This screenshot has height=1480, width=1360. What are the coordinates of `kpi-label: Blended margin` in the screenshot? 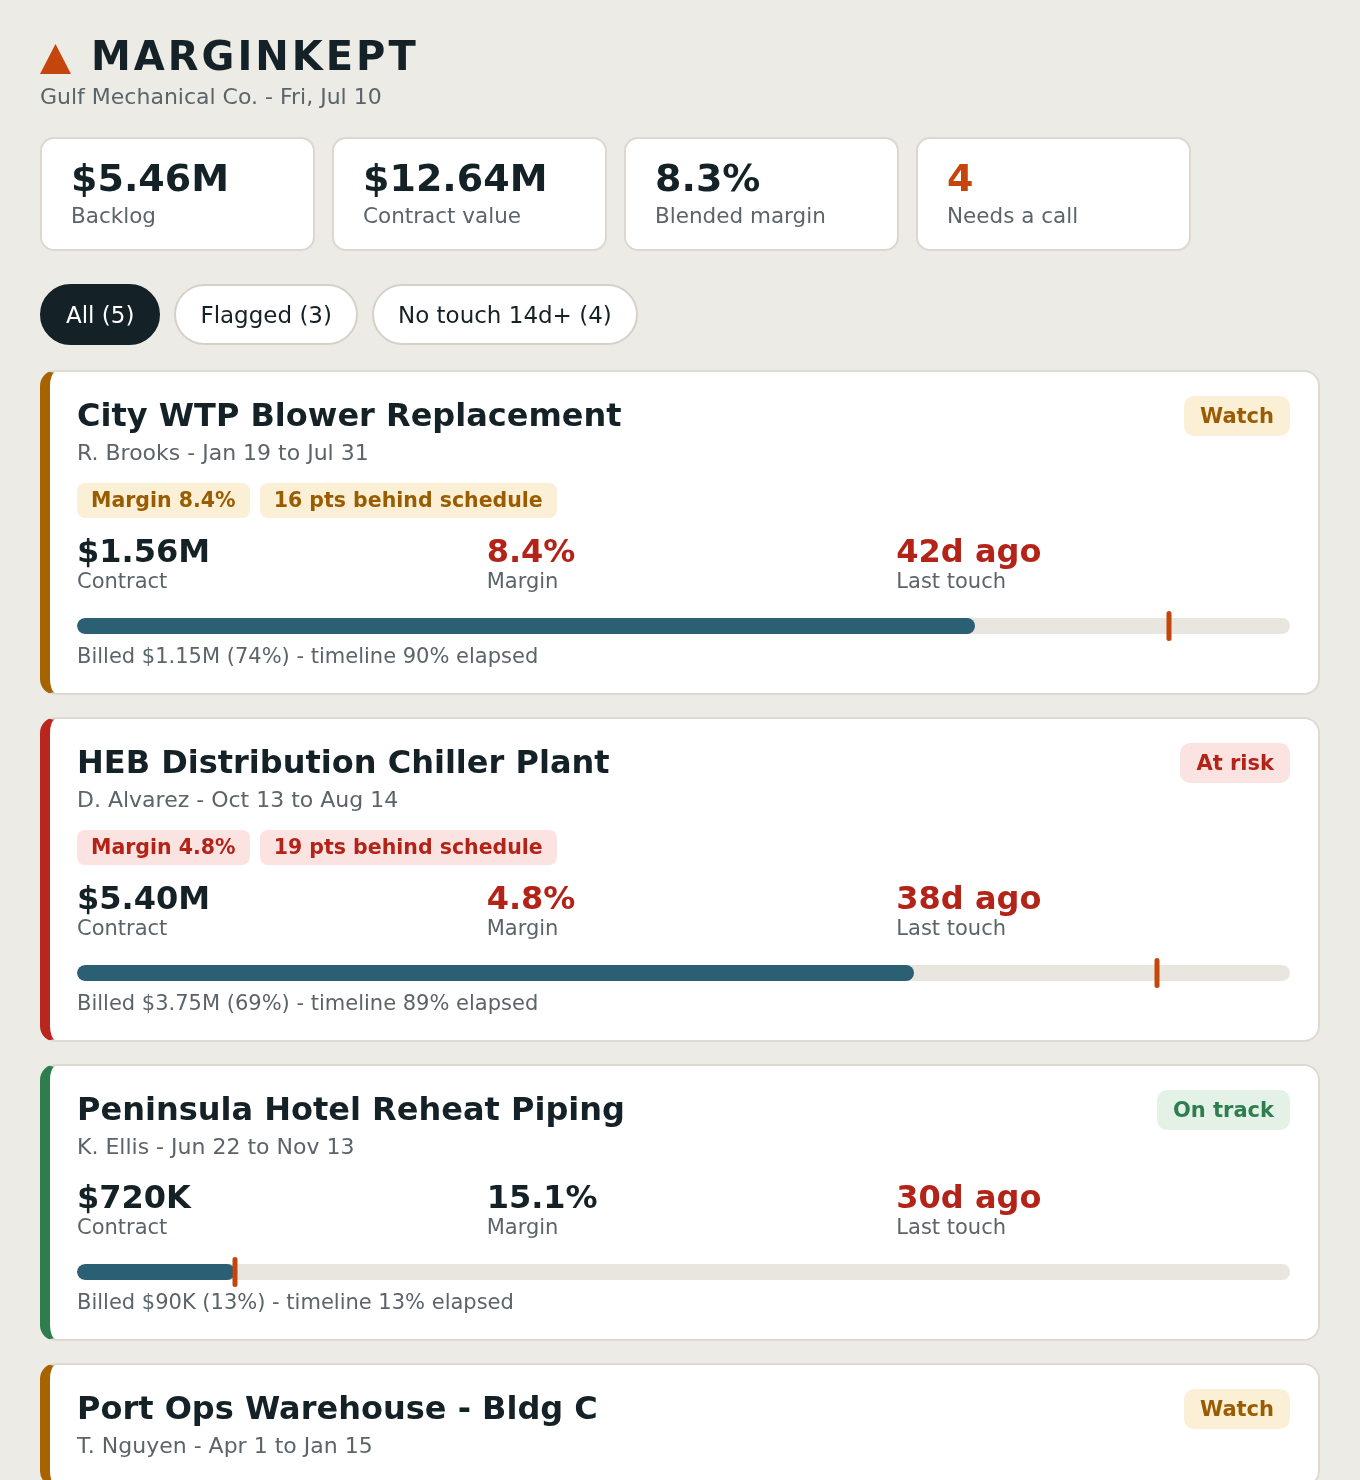 It's located at (740, 216).